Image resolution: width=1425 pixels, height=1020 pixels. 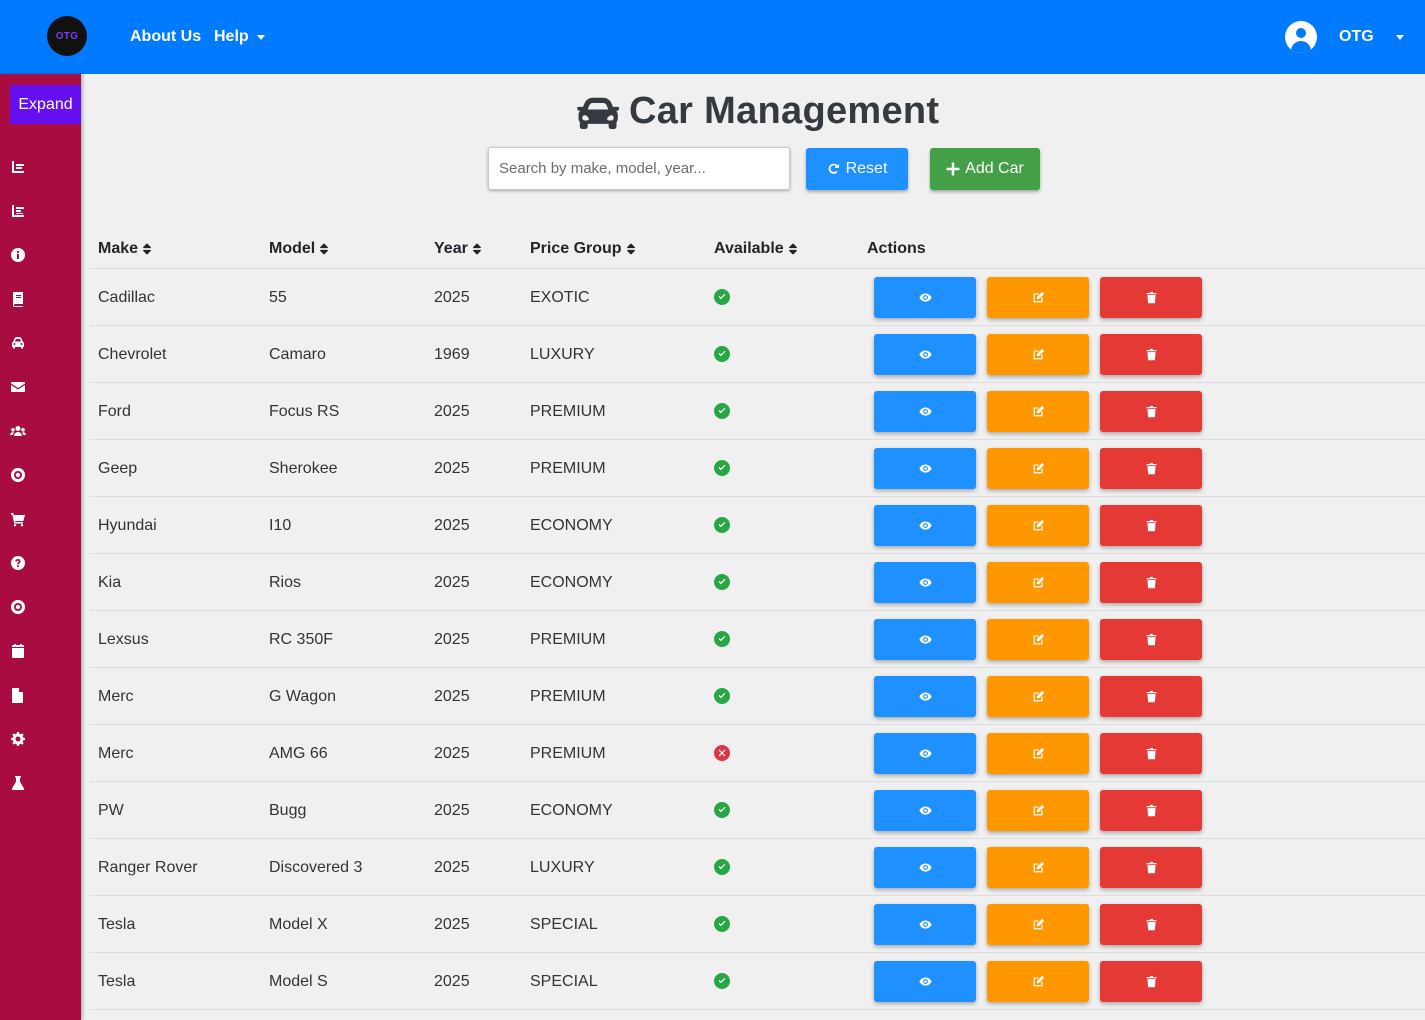 What do you see at coordinates (857, 169) in the screenshot?
I see `reset-button: Reset` at bounding box center [857, 169].